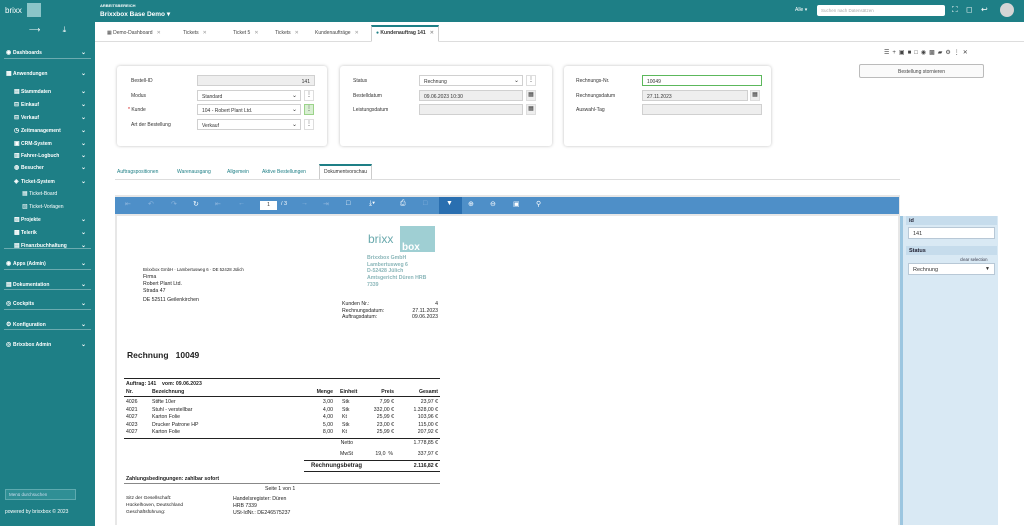 This screenshot has height=526, width=1024. Describe the element at coordinates (134, 34) in the screenshot. I see `tab-demo-dashboard: ▦ Demo-Dashboard ✕` at that location.